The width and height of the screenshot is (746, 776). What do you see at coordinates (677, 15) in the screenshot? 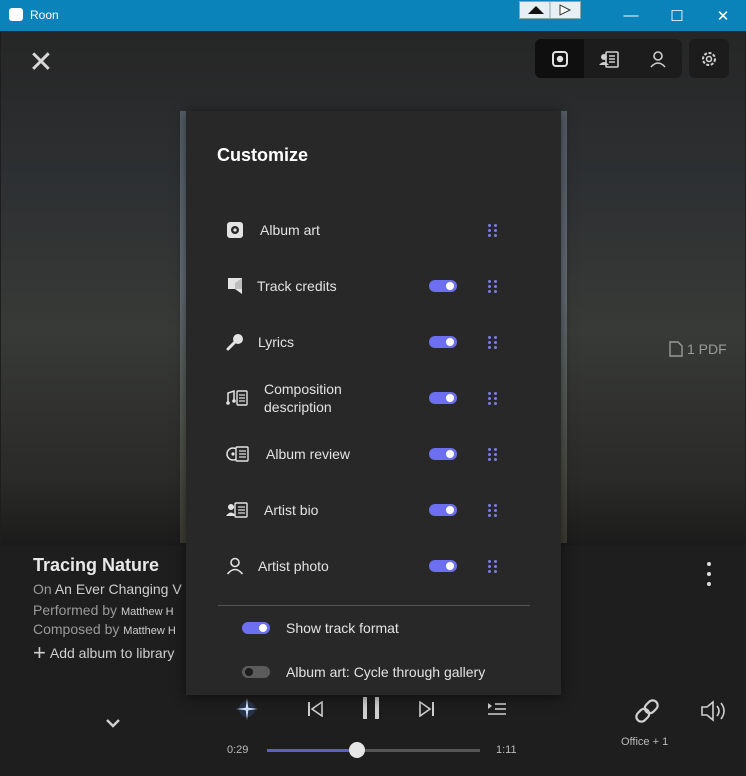
I see `maximize-button: ☐` at bounding box center [677, 15].